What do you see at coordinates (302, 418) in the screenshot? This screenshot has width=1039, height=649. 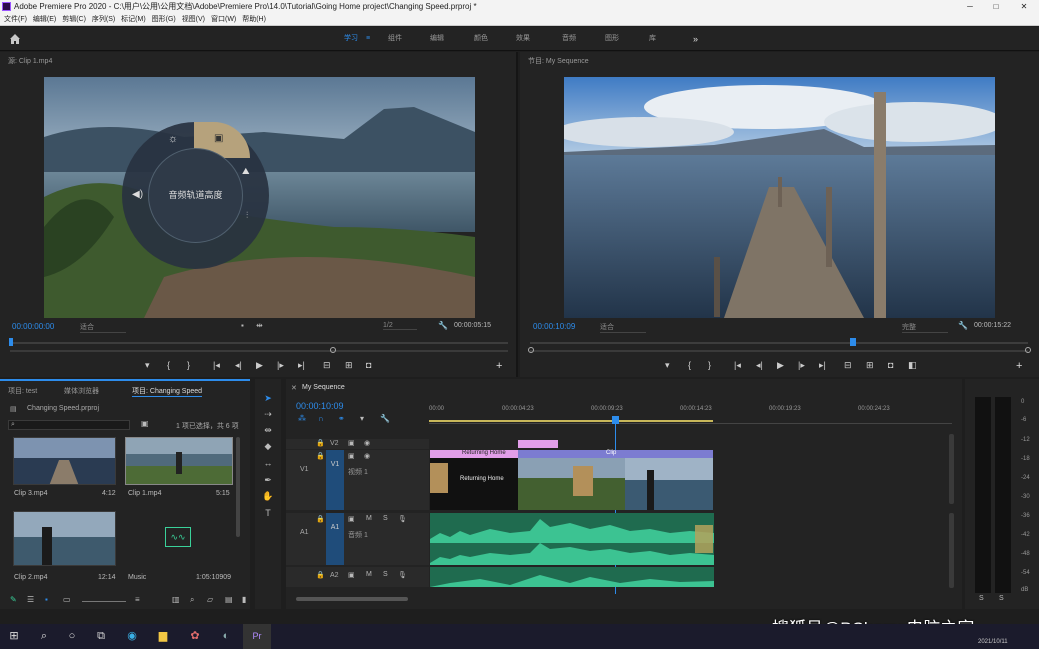 I see `nest-icon: ⁂` at bounding box center [302, 418].